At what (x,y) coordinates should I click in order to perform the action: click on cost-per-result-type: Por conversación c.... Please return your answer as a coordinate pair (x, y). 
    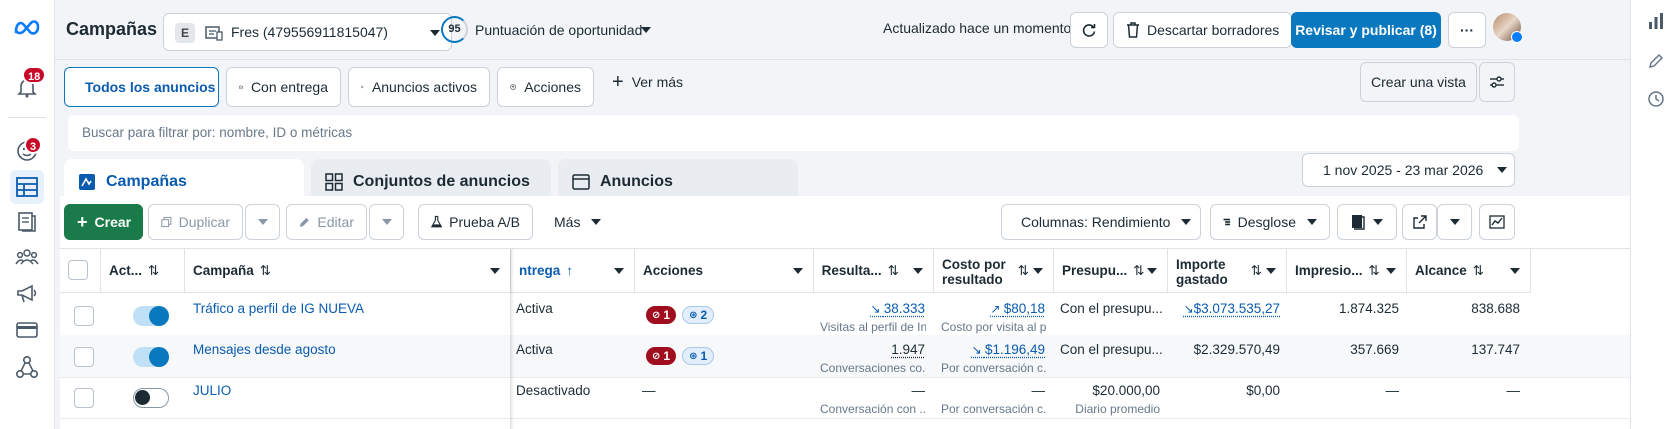
    Looking at the image, I should click on (994, 368).